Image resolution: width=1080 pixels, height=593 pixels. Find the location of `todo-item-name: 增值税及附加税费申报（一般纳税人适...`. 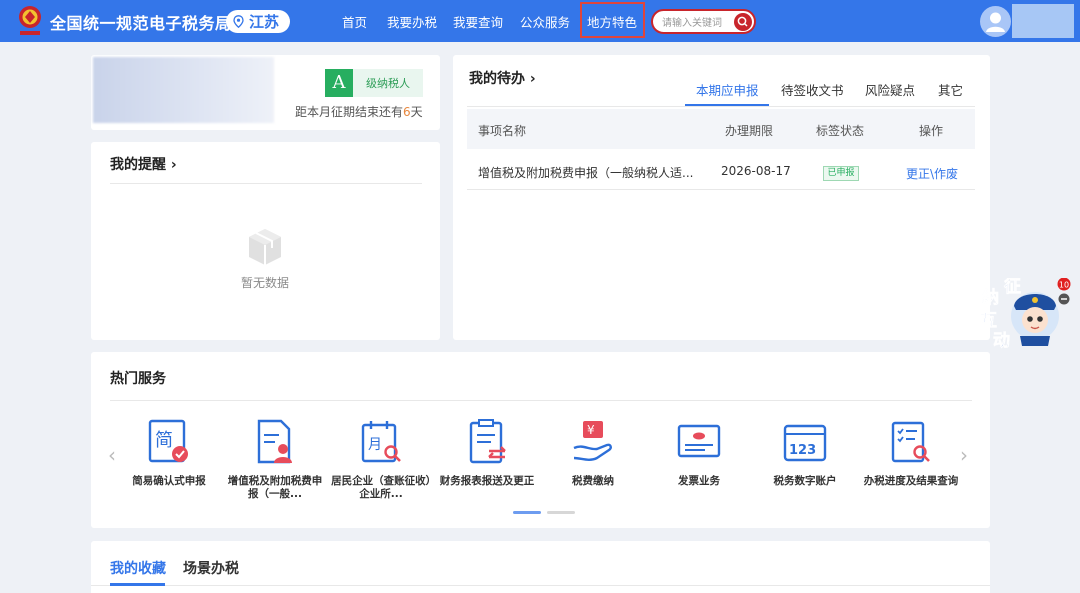

todo-item-name: 增值税及附加税费申报（一般纳税人适... is located at coordinates (585, 172).